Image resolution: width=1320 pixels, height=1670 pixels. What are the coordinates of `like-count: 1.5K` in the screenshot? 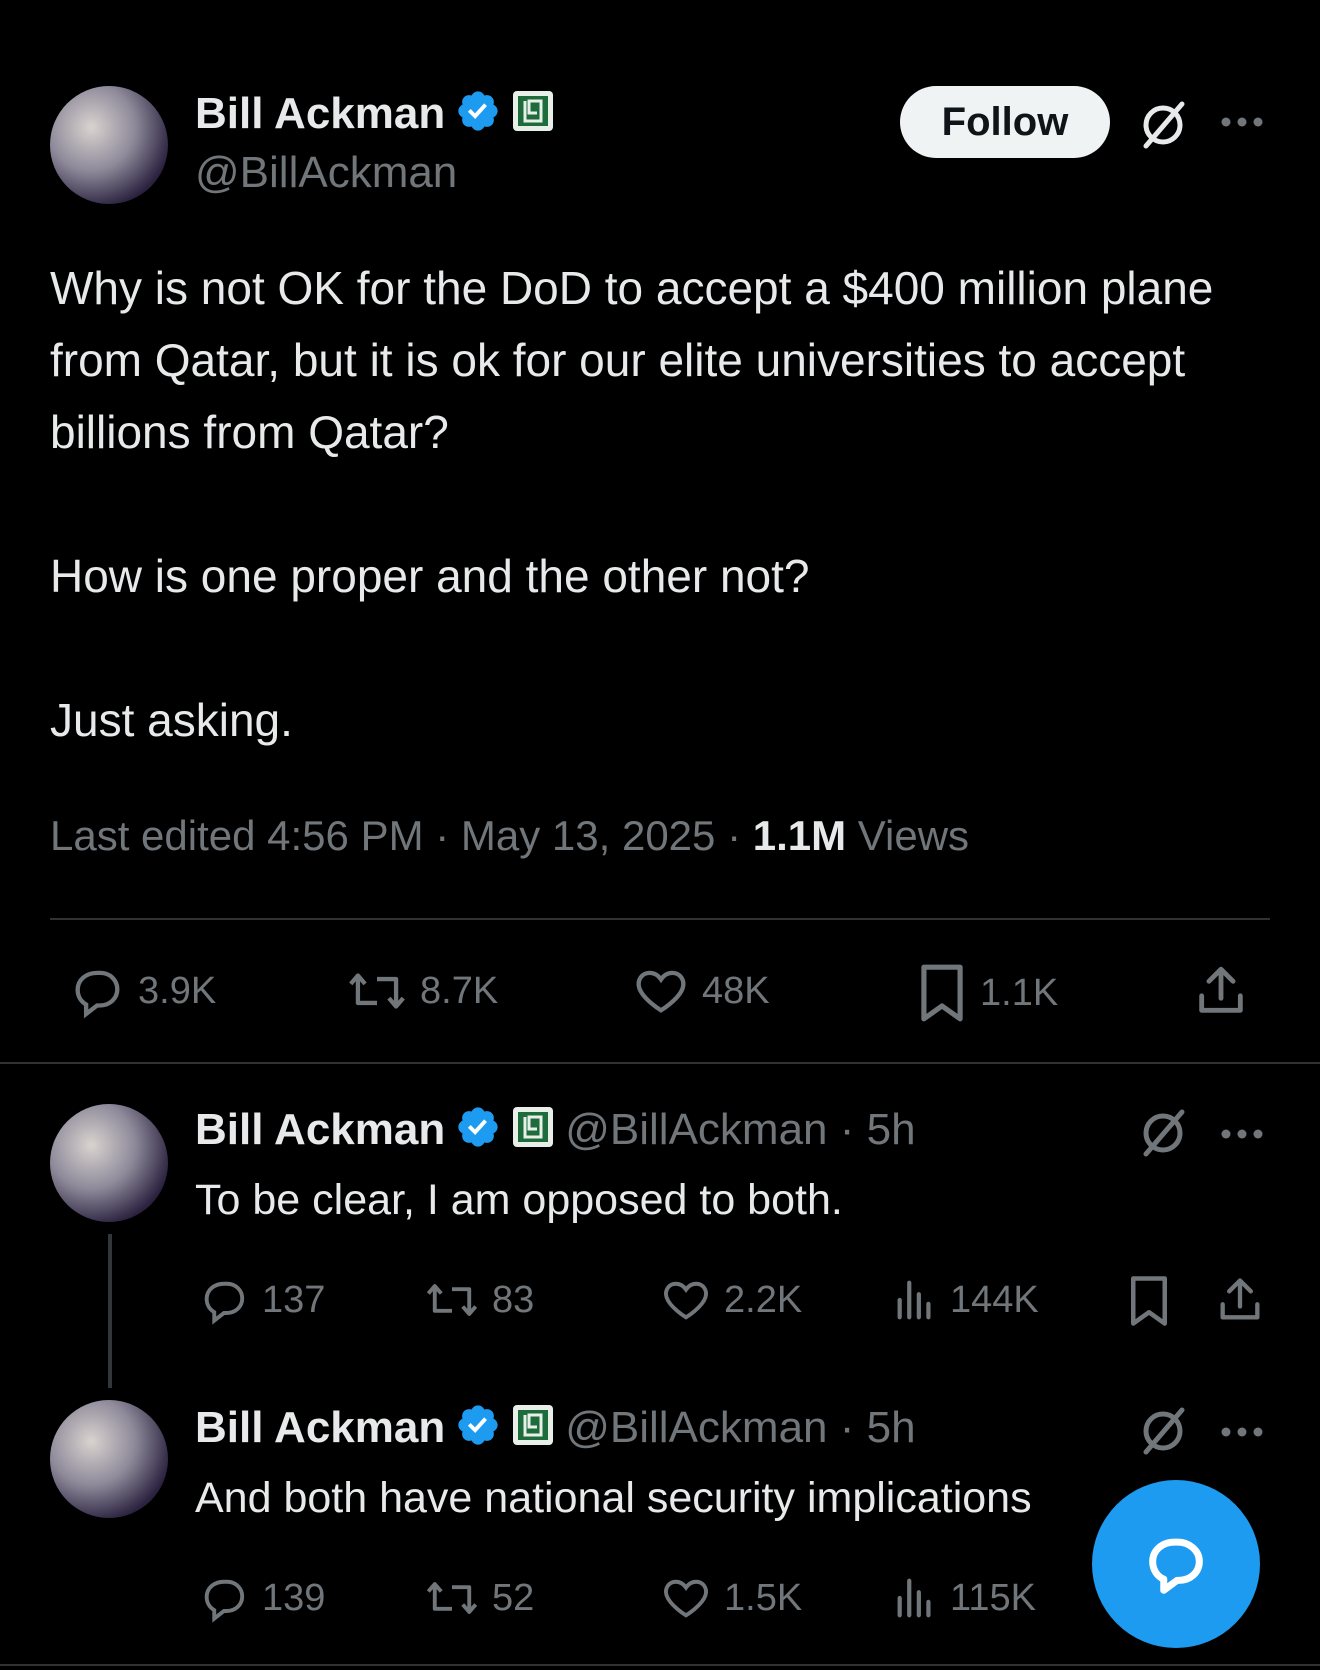 It's located at (763, 1597).